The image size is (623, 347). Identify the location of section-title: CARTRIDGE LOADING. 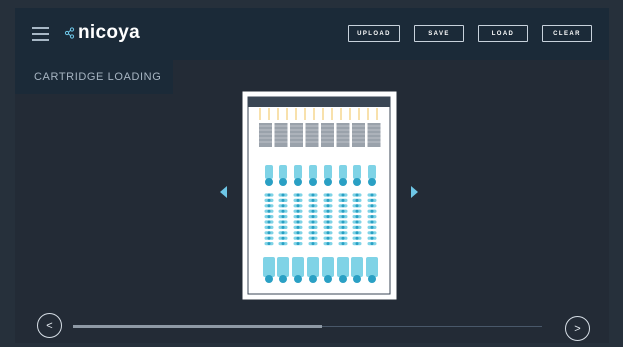
(94, 77).